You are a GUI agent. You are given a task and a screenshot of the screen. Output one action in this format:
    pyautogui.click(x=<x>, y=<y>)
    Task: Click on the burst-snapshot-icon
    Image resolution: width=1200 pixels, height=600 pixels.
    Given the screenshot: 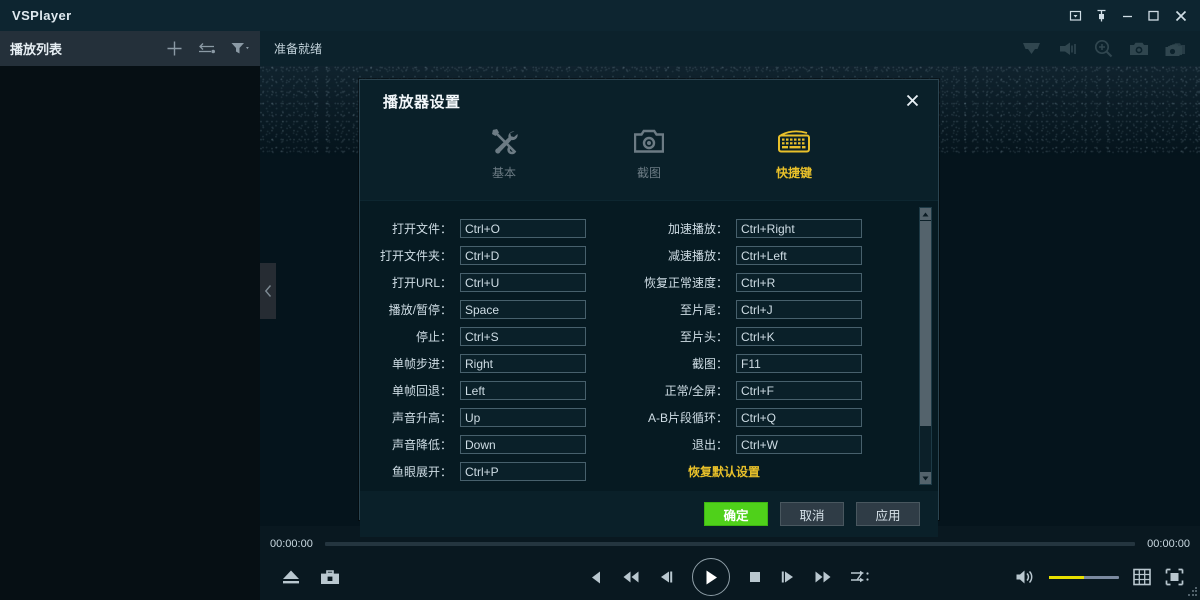 What is the action you would take?
    pyautogui.click(x=1175, y=48)
    